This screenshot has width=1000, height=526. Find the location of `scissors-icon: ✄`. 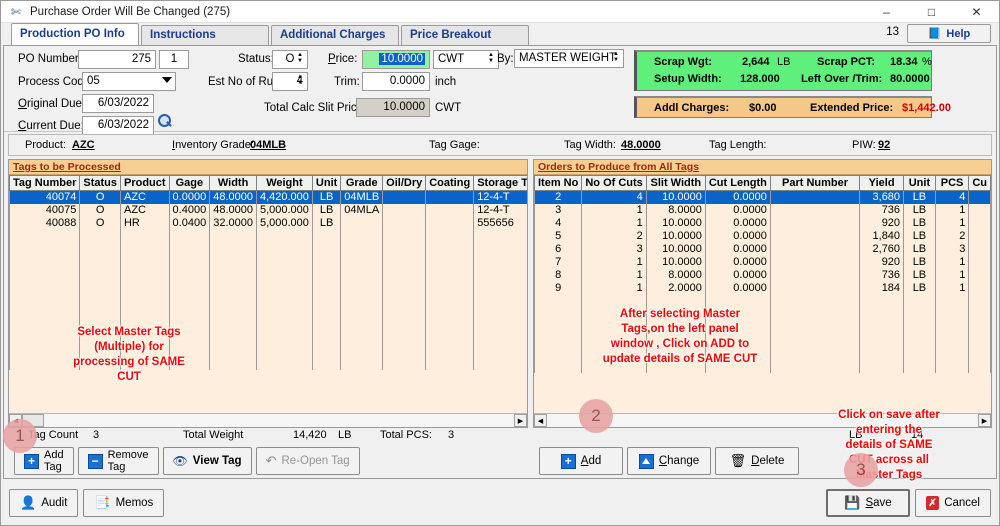

scissors-icon: ✄ is located at coordinates (16, 11).